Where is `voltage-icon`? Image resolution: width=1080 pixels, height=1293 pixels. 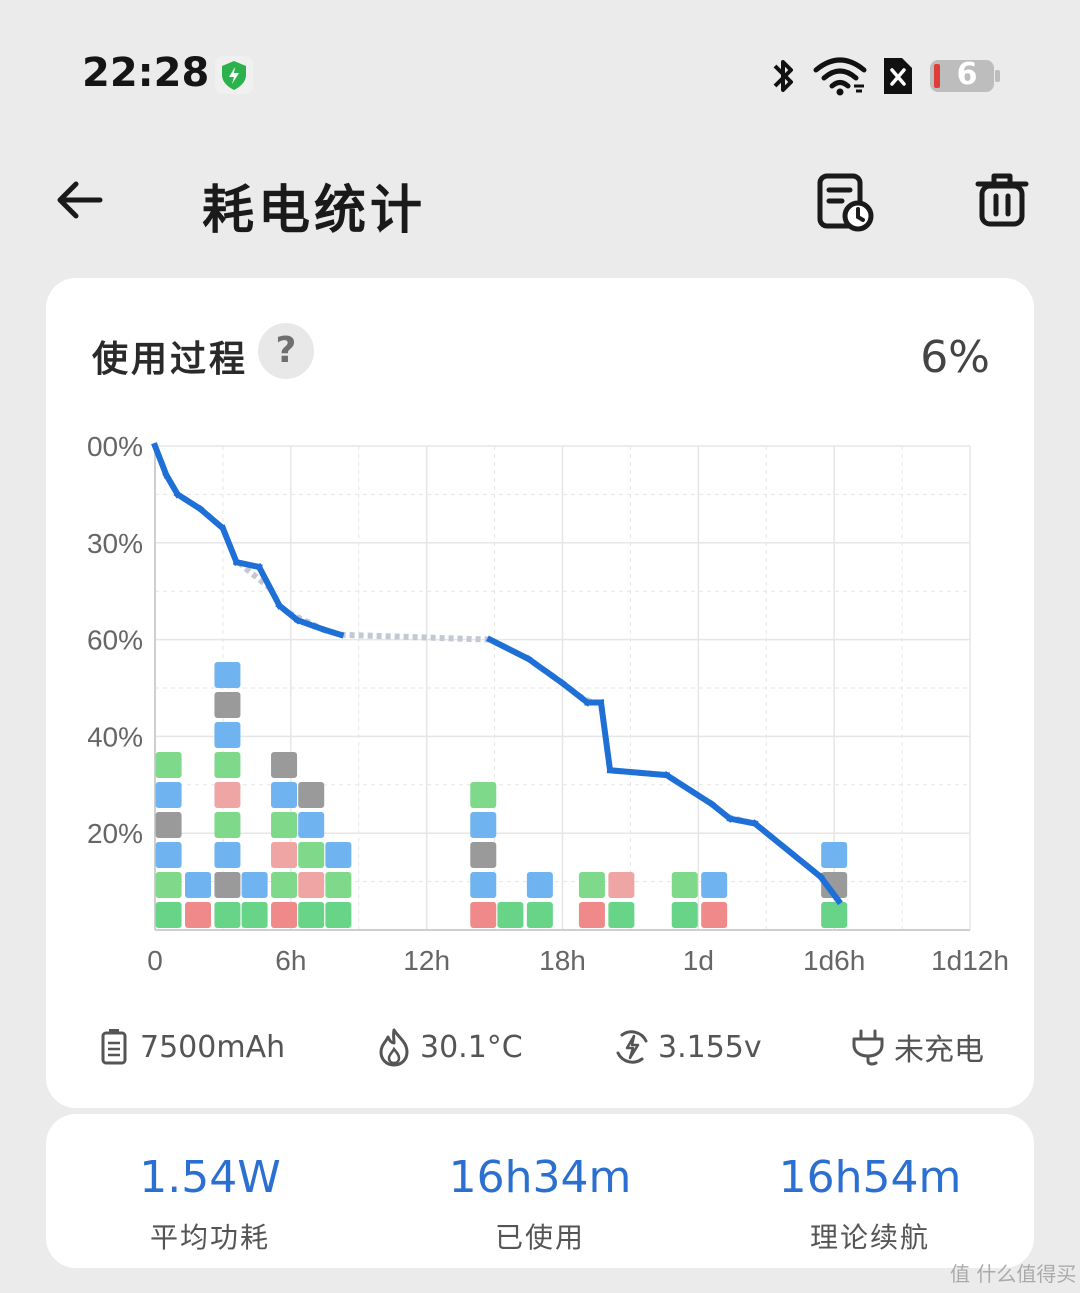
voltage-icon is located at coordinates (632, 1047).